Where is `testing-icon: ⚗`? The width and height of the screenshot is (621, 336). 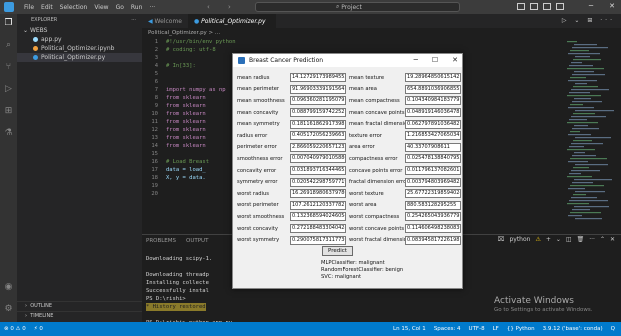 testing-icon: ⚗ is located at coordinates (8, 133).